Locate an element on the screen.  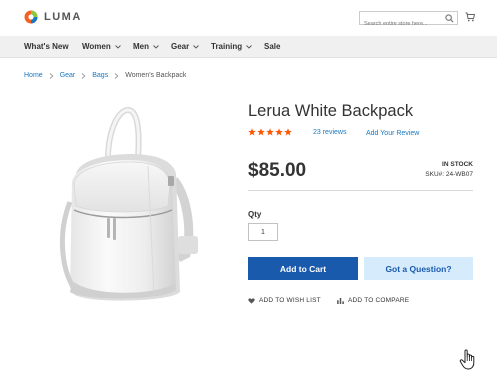
header: LUMA is located at coordinates (248, 18).